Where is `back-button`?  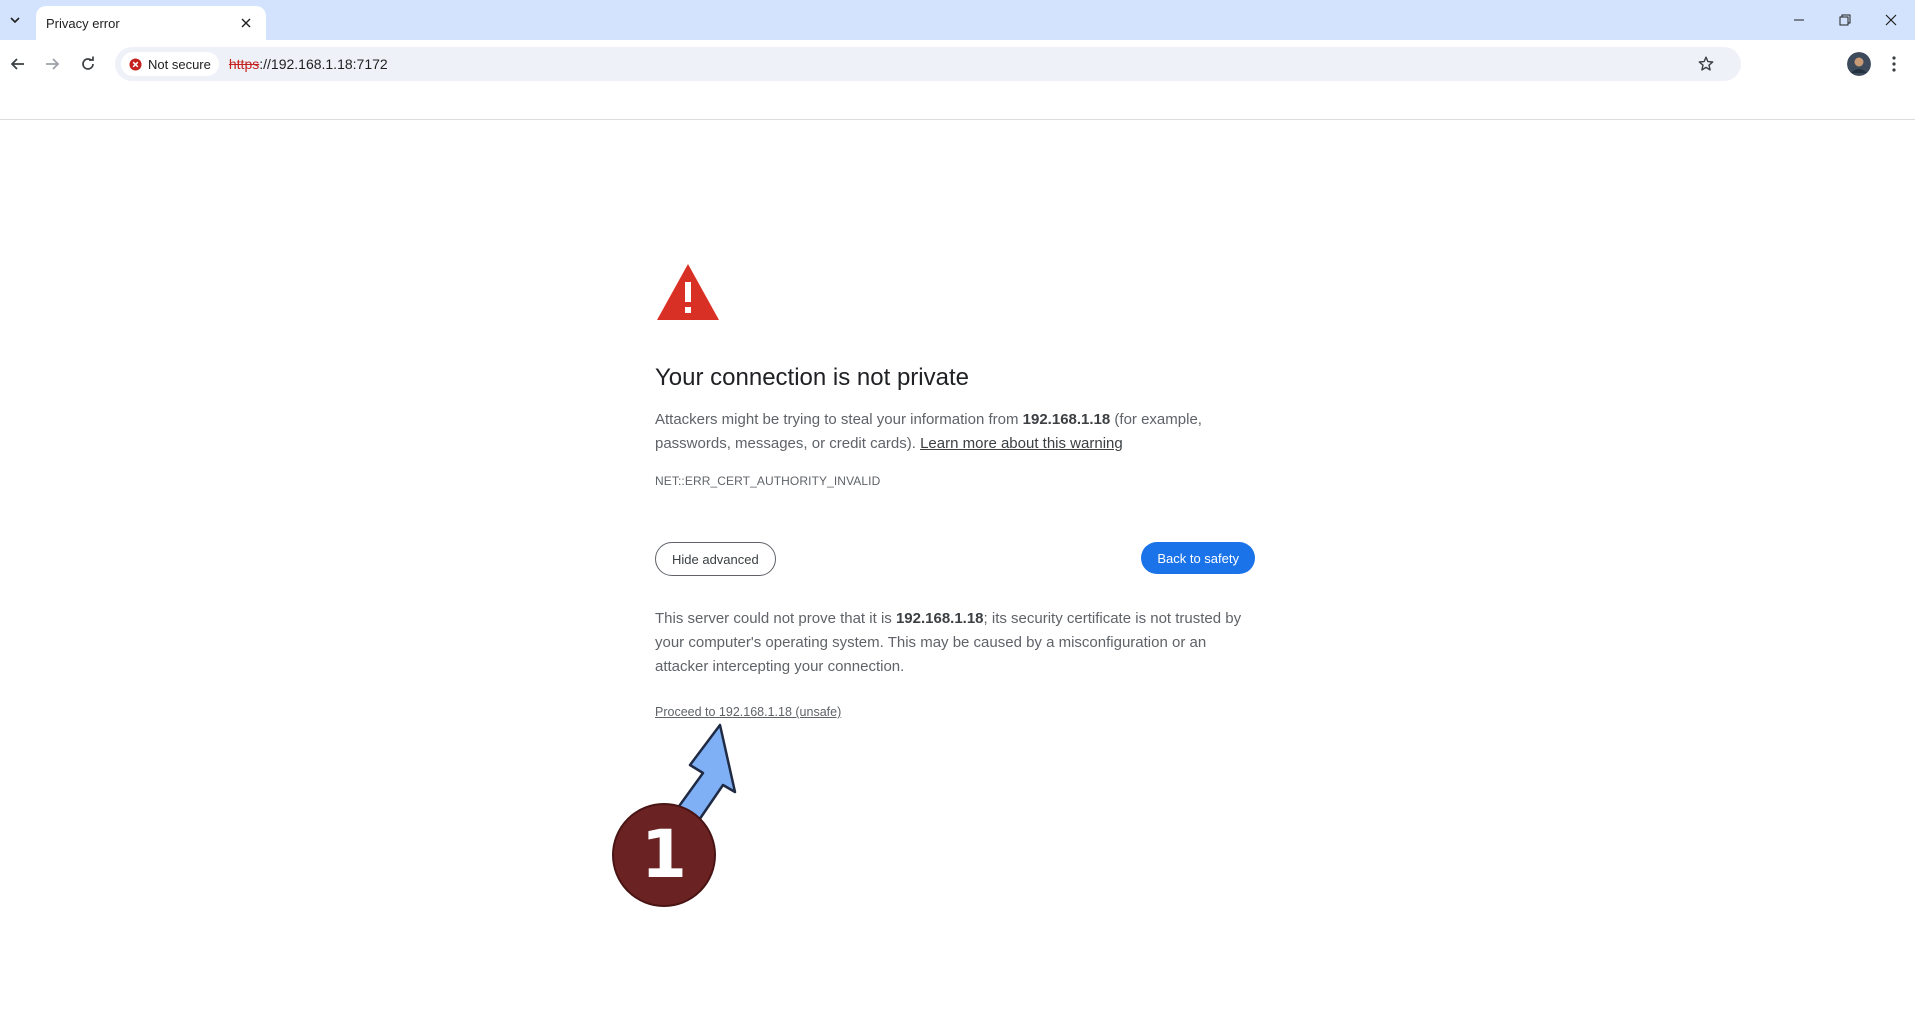 back-button is located at coordinates (18, 64).